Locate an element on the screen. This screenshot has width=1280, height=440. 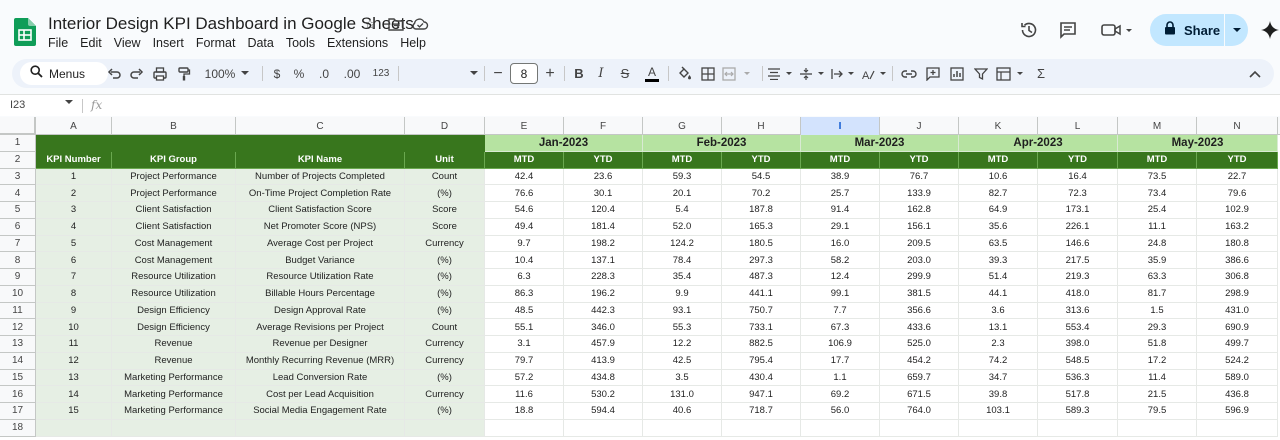
mtd-value-cell: 48.5 is located at coordinates (524, 311).